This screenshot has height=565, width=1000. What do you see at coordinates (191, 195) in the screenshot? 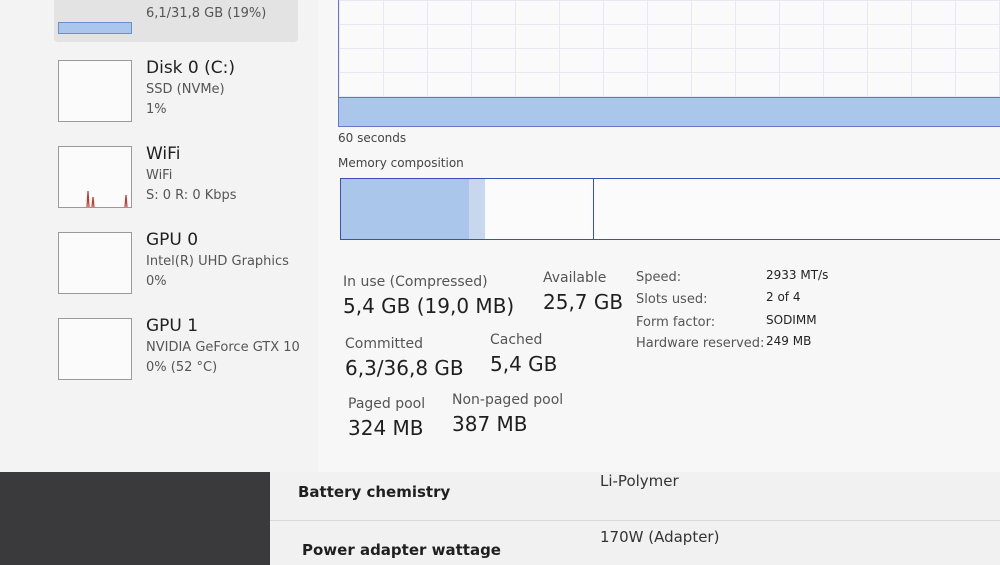
I see `sidebar-item-usage: S: 0 R: 0 Kbps` at bounding box center [191, 195].